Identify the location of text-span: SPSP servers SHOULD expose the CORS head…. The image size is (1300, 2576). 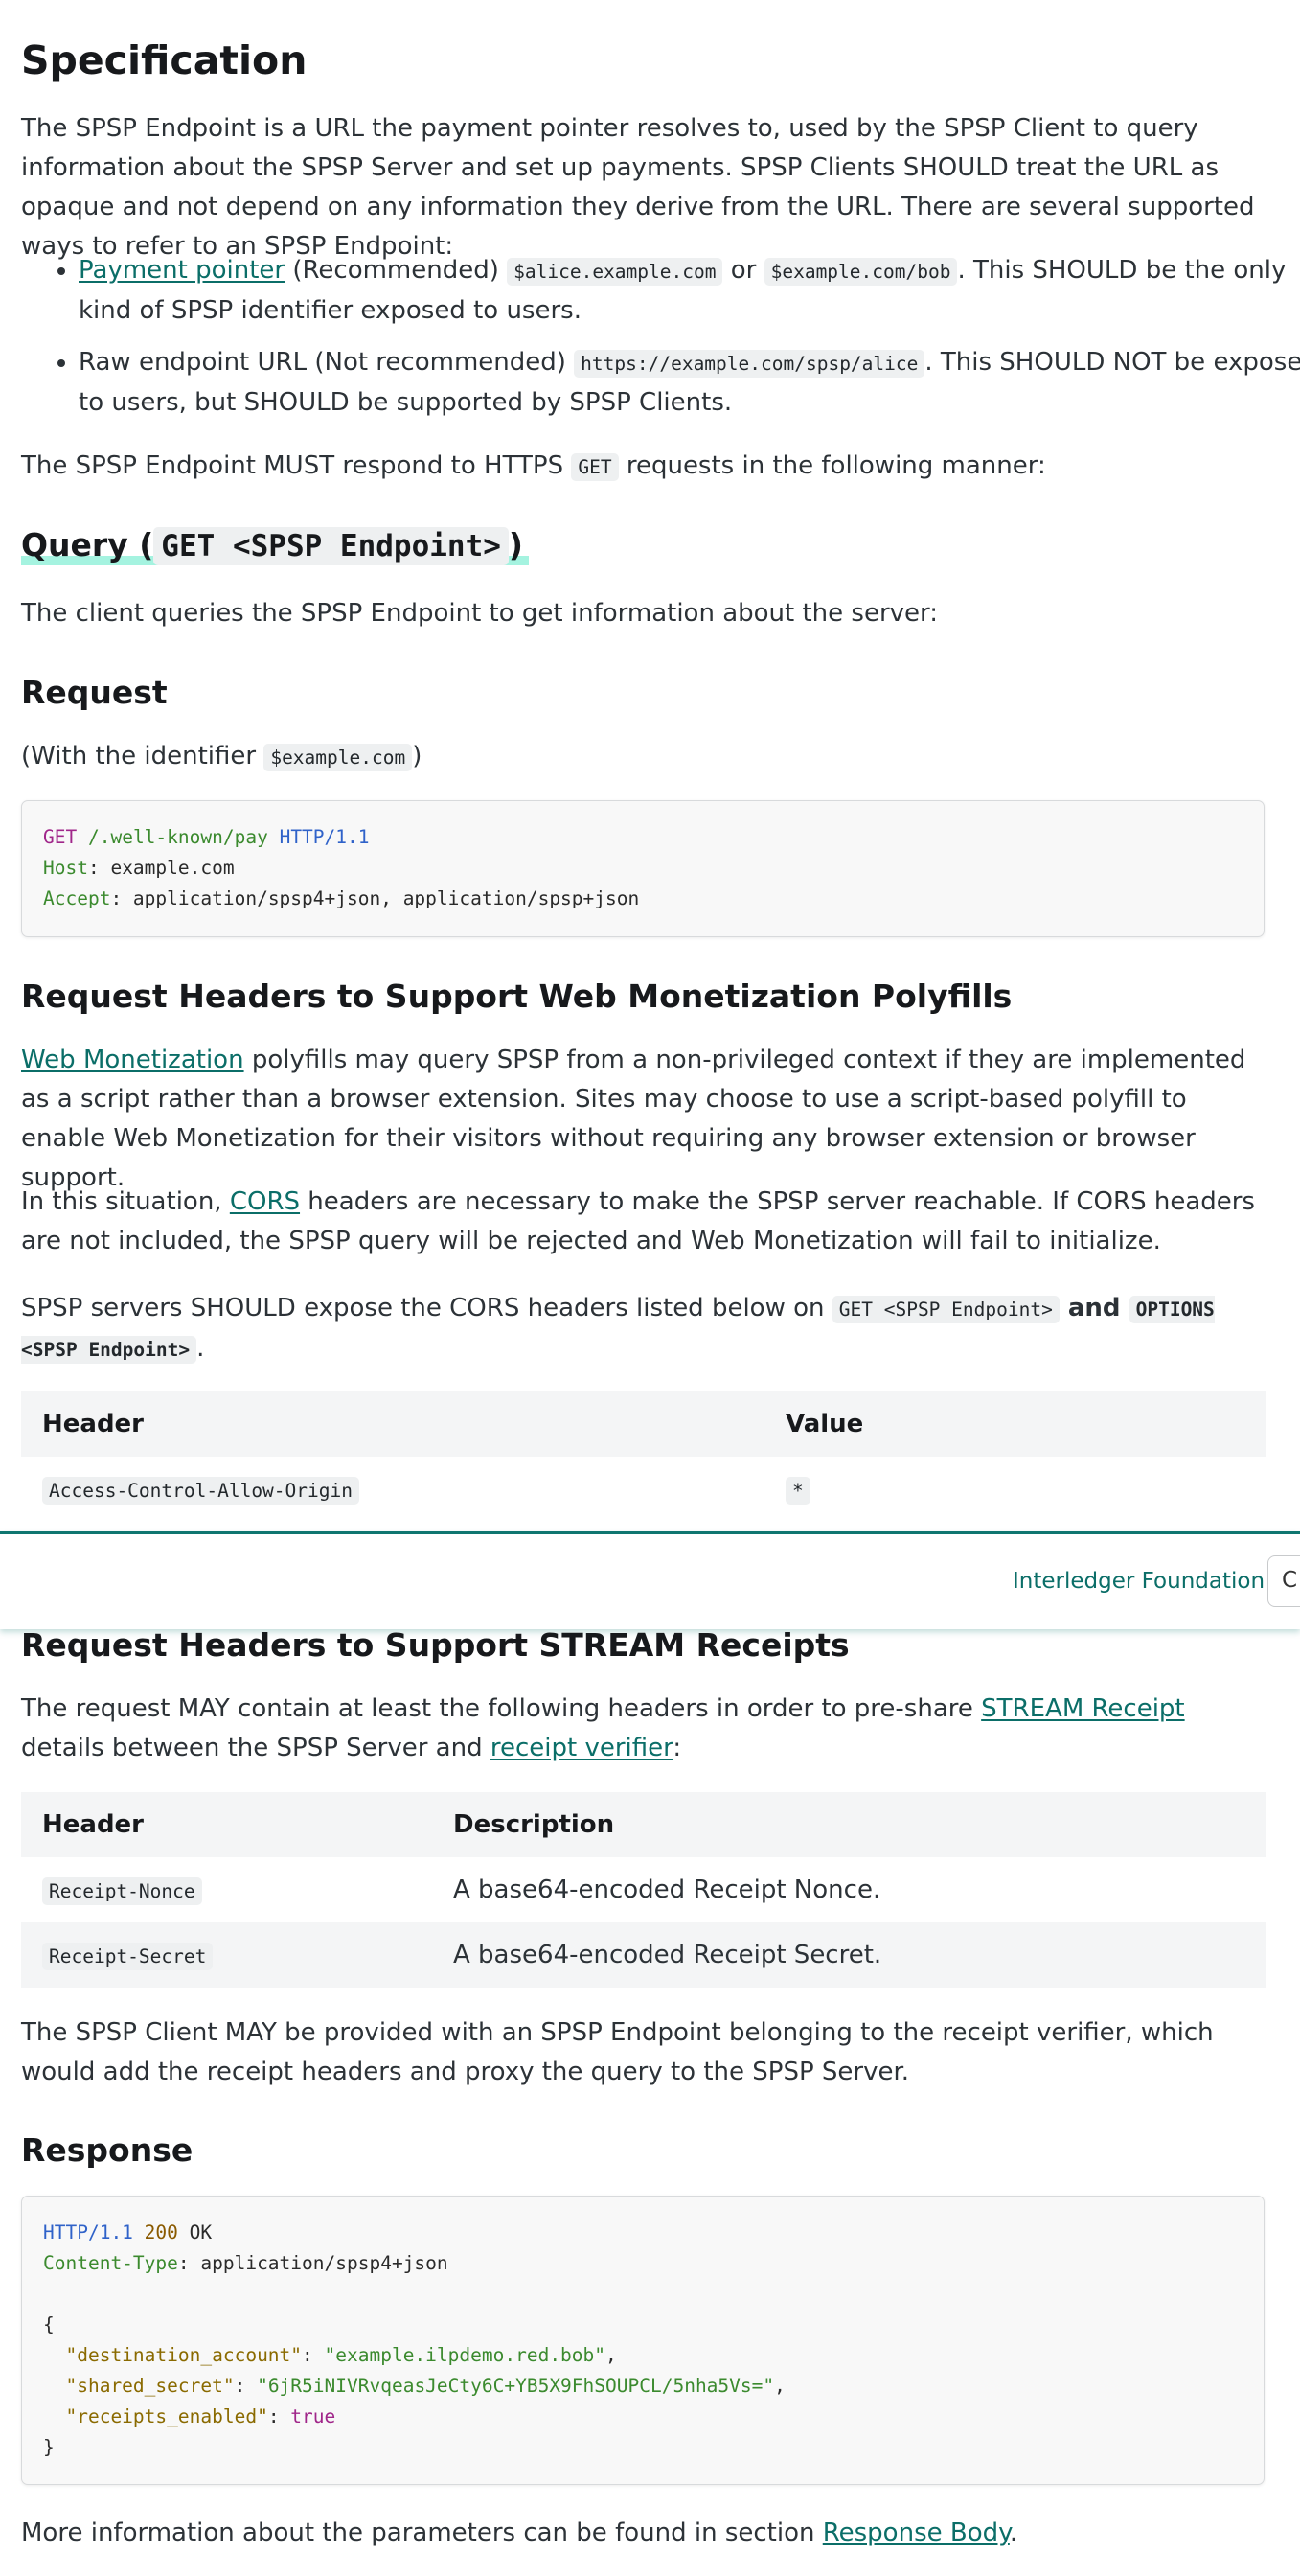
(426, 1308).